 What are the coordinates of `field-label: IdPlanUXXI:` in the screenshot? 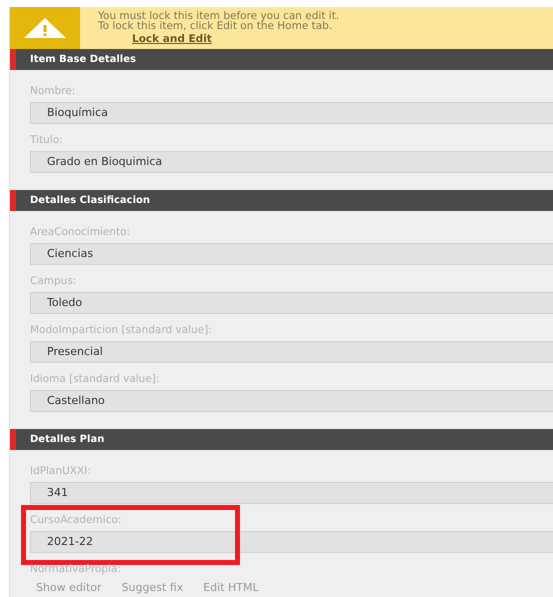 It's located at (60, 471).